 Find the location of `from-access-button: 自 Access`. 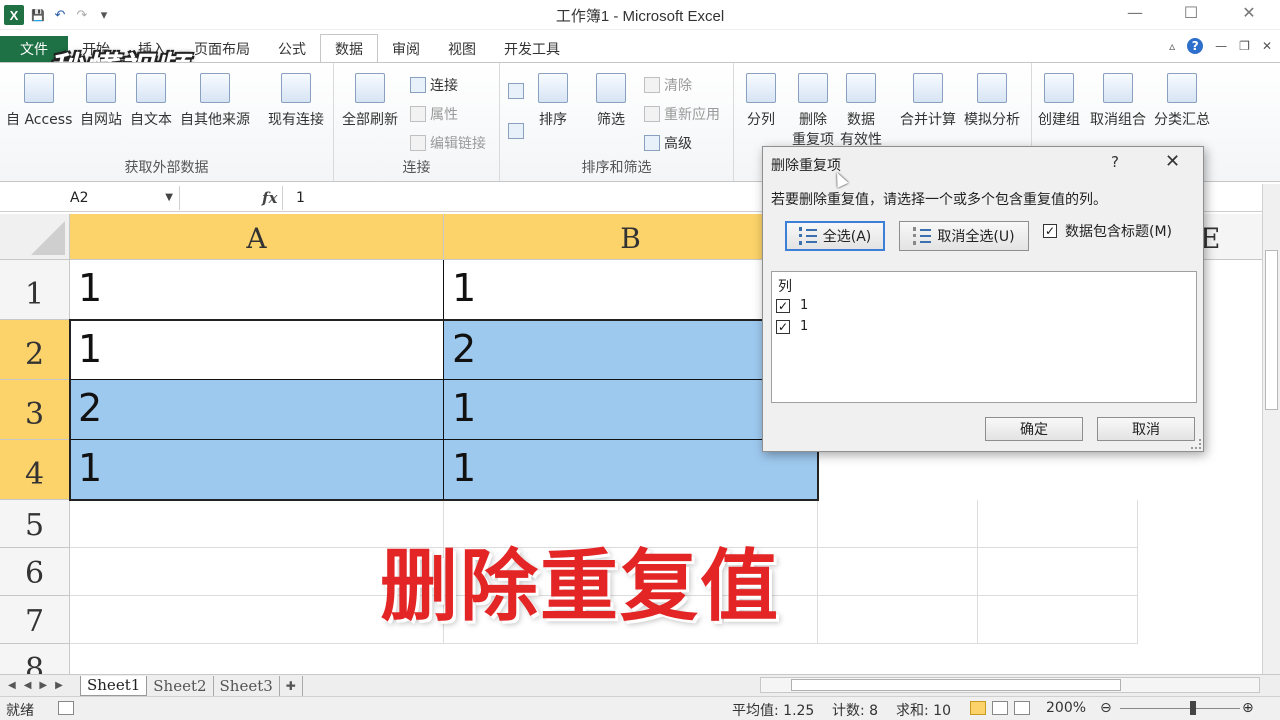

from-access-button: 自 Access is located at coordinates (39, 101).